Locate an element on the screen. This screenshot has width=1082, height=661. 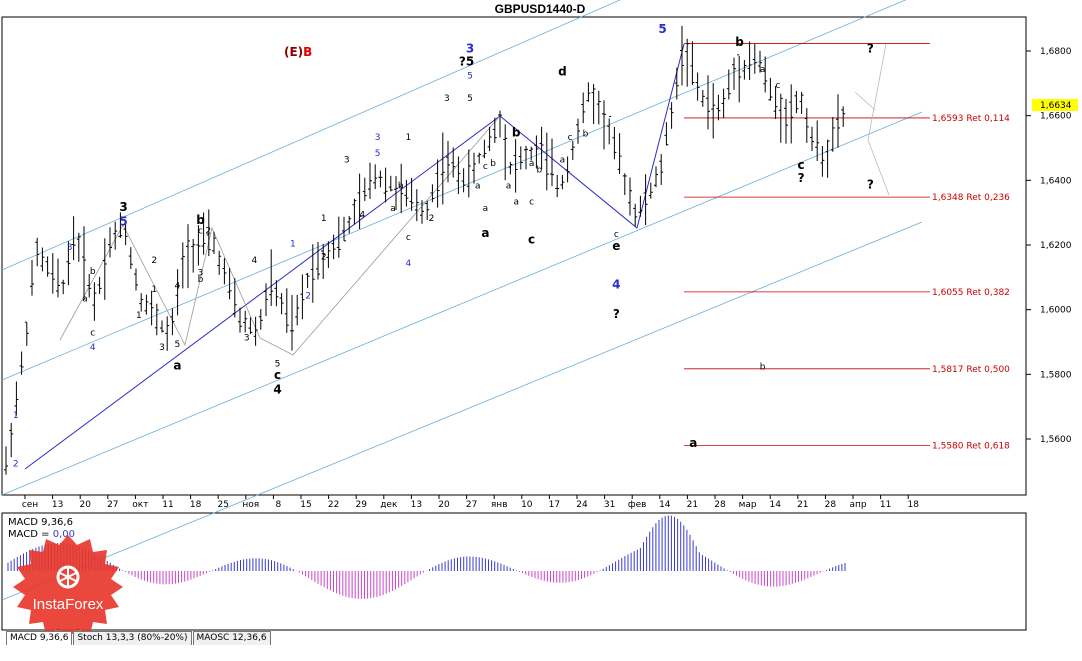
y-tick-label: 1,6000 is located at coordinates (1056, 311).